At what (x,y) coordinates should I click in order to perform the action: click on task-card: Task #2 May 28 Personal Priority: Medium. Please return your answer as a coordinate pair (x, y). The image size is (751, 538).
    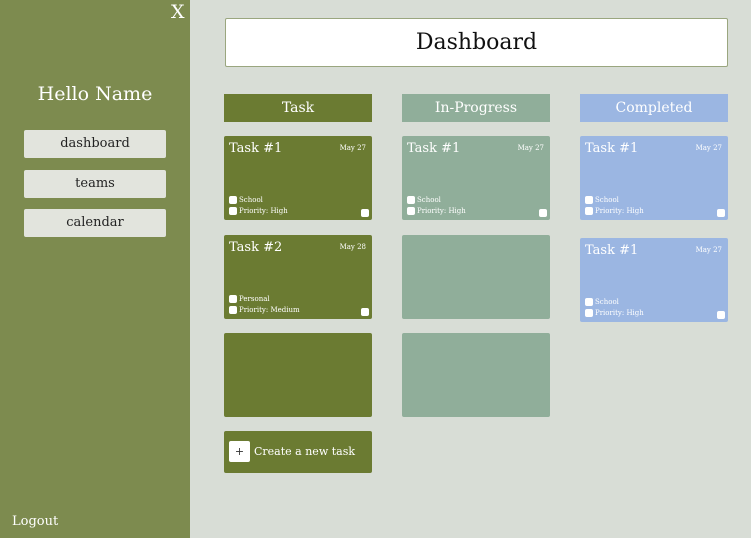
    Looking at the image, I should click on (298, 277).